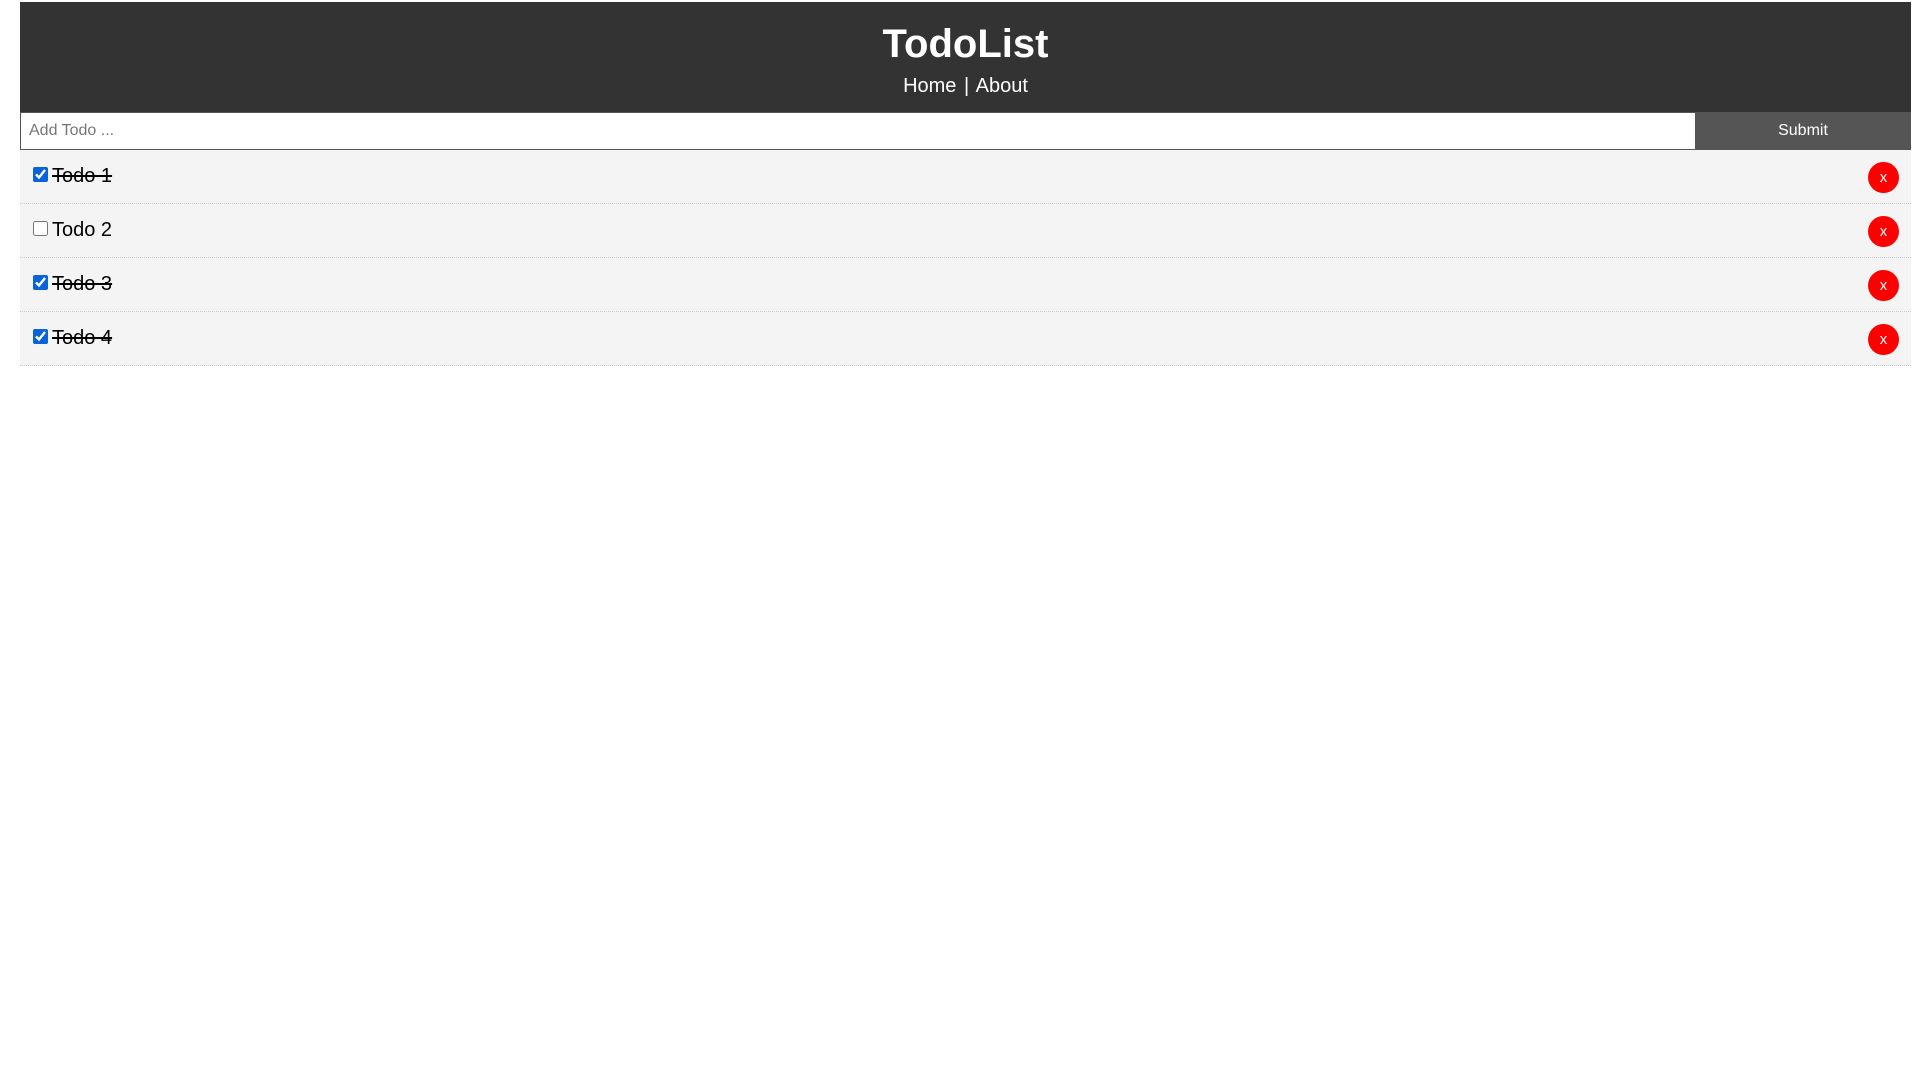 The width and height of the screenshot is (1920, 1080). I want to click on nav-about-link: About, so click(1002, 86).